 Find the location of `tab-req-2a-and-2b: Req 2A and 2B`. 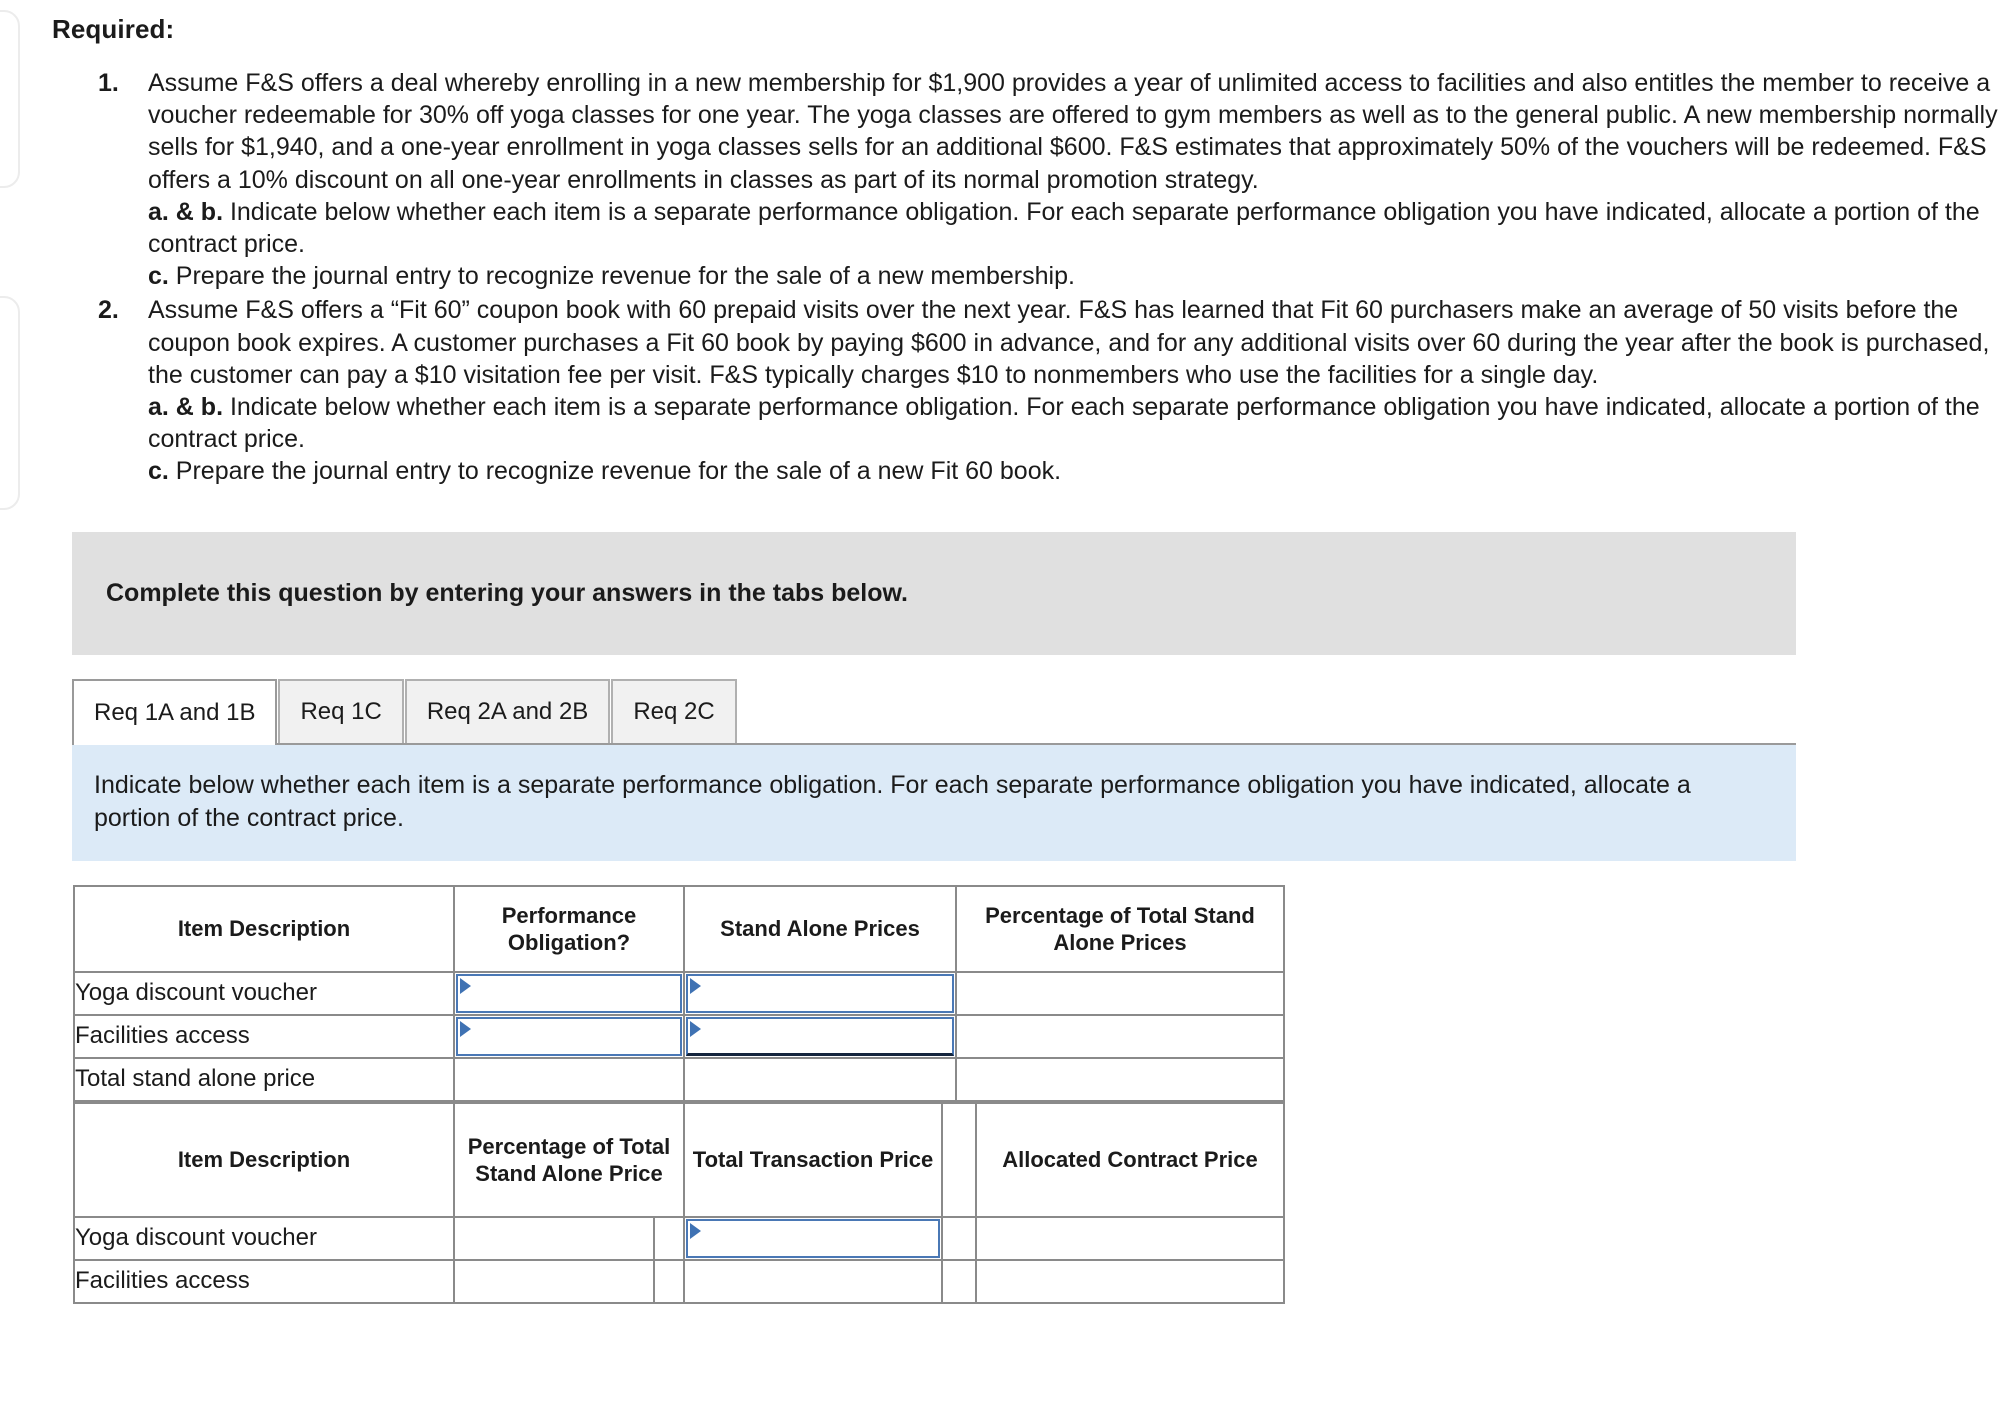

tab-req-2a-and-2b: Req 2A and 2B is located at coordinates (507, 710).